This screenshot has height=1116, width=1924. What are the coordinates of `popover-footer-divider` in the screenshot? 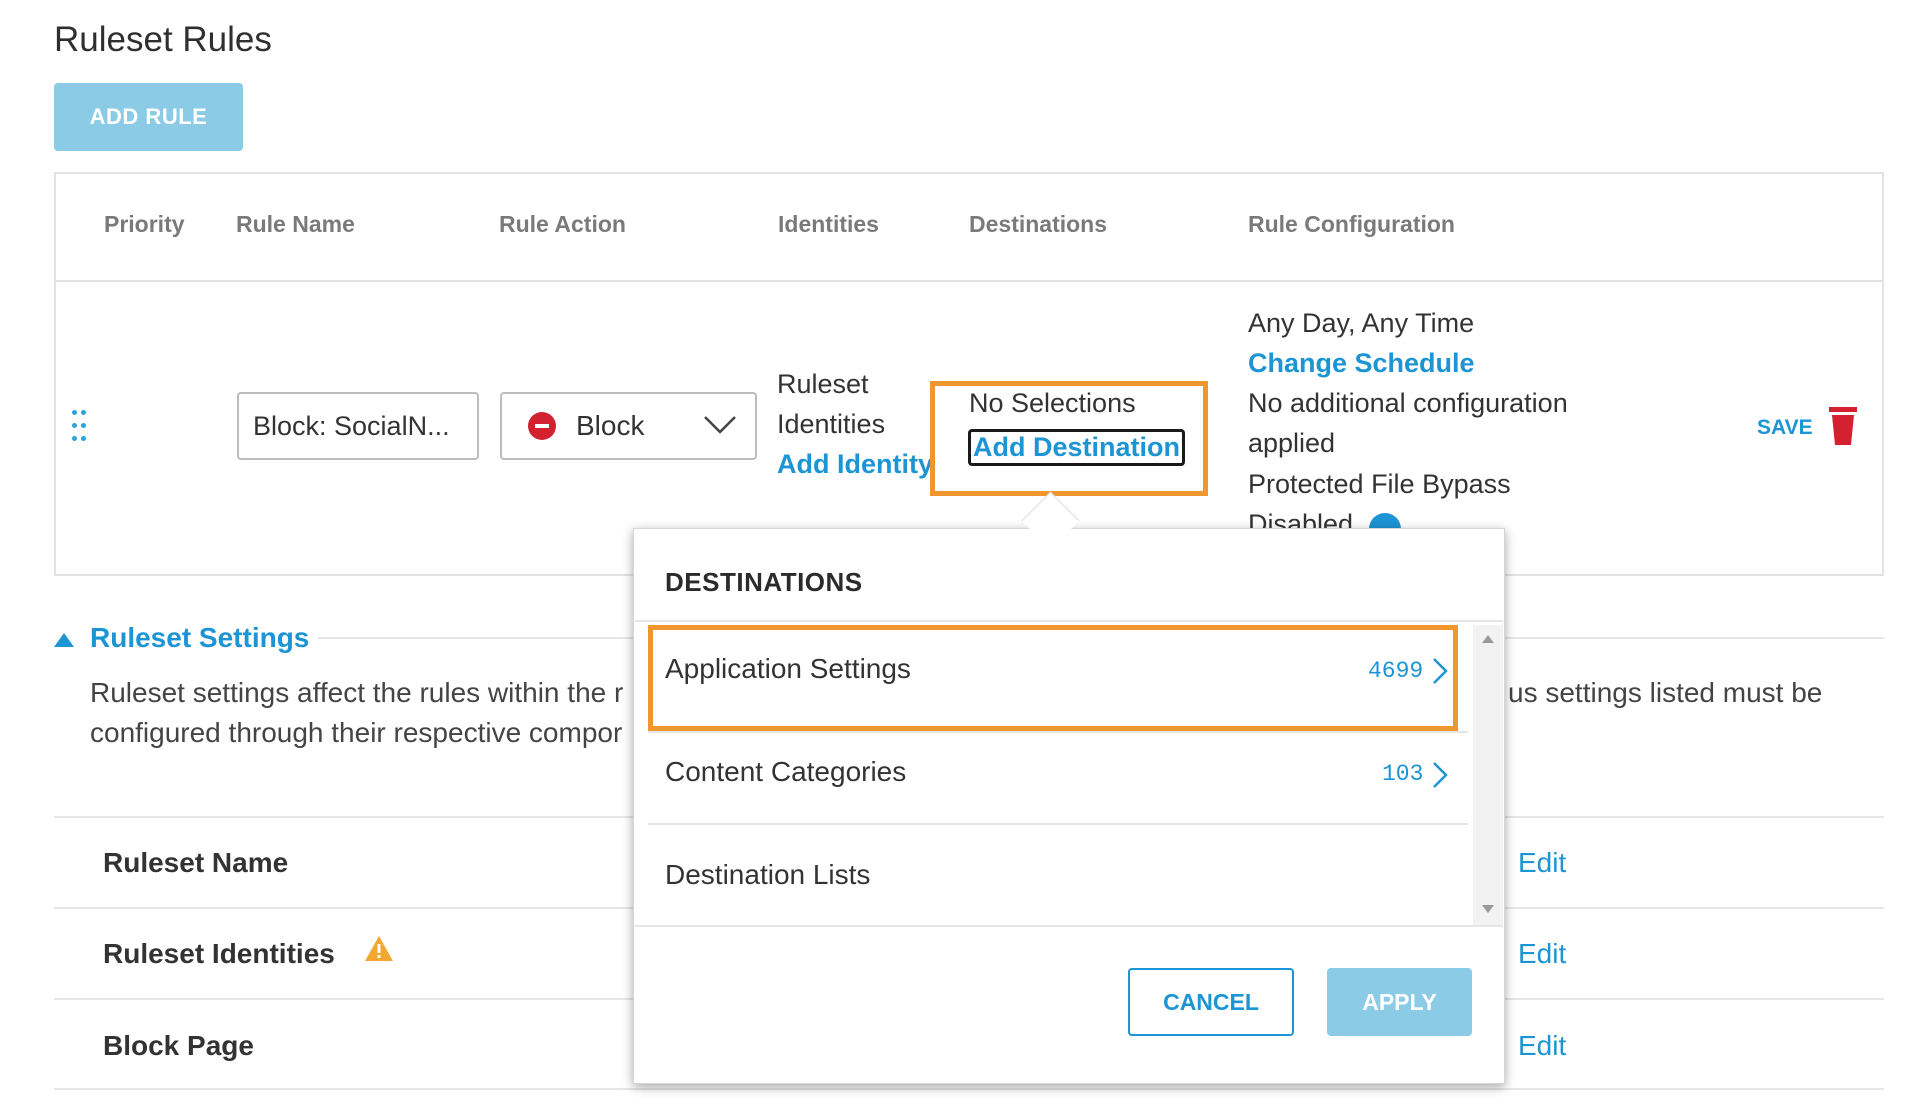 It's located at (1068, 926).